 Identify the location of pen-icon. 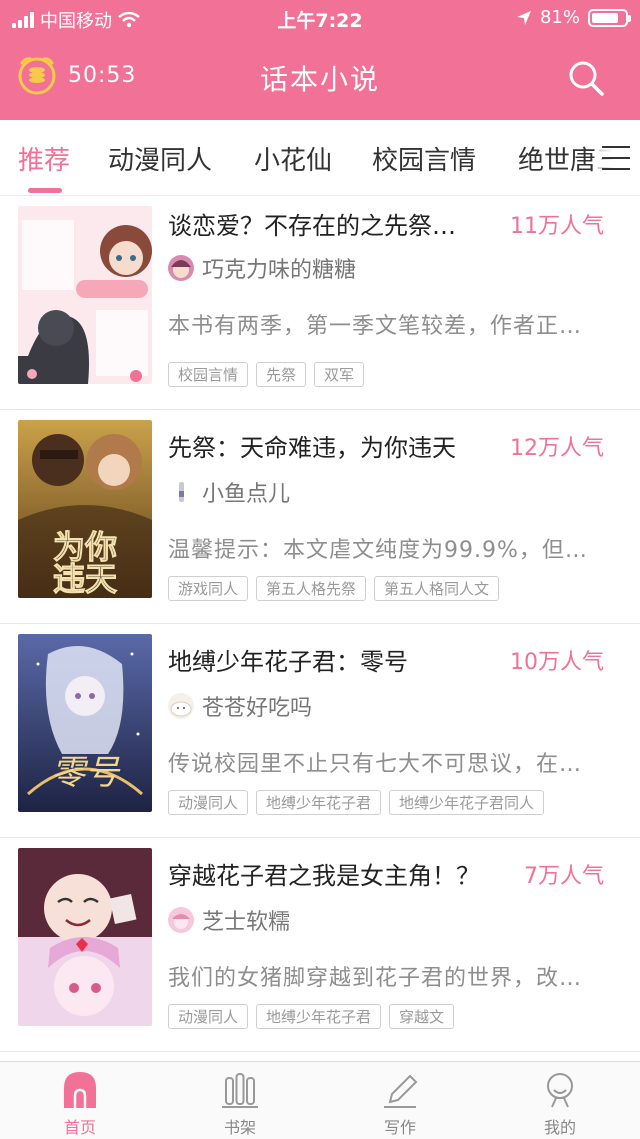
(401, 1091).